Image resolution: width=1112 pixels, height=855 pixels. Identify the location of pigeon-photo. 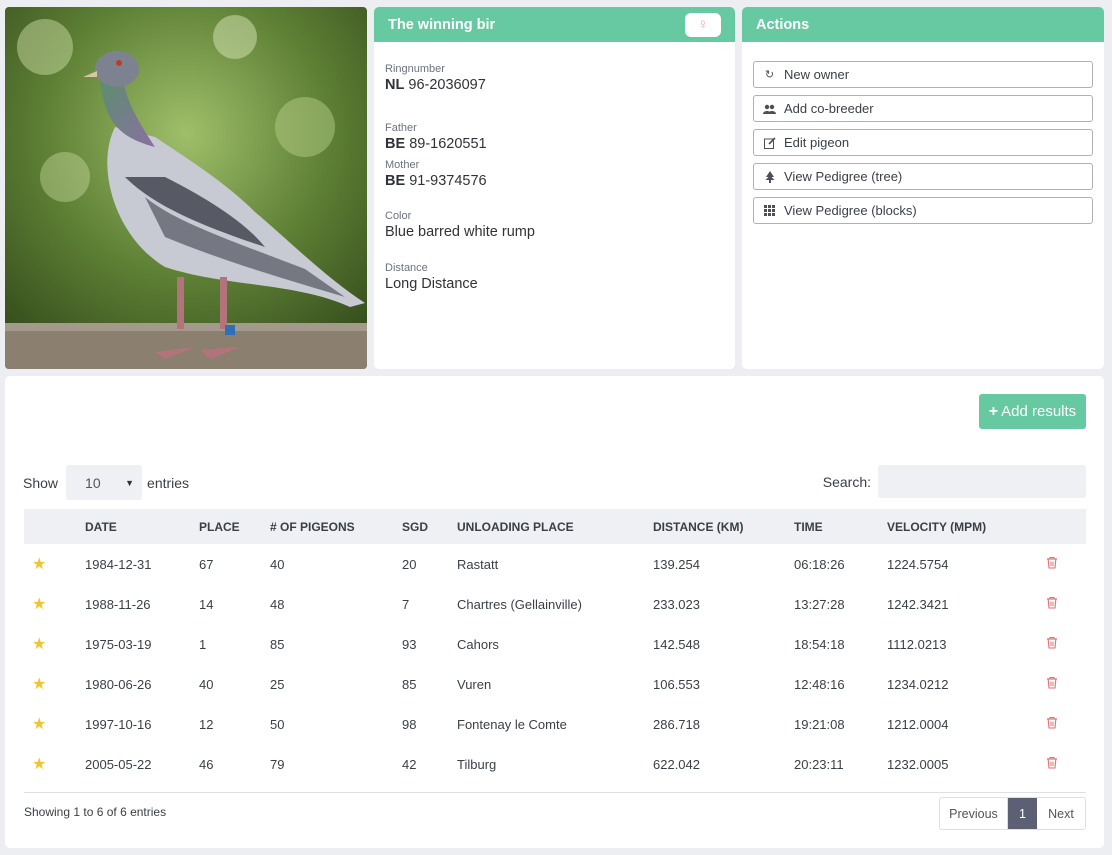
(186, 188).